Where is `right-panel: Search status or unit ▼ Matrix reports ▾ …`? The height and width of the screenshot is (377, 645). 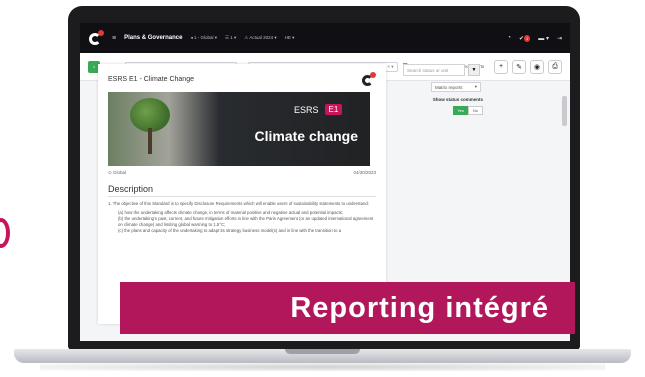 right-panel: Search status or unit ▼ Matrix reports ▾ … is located at coordinates (443, 89).